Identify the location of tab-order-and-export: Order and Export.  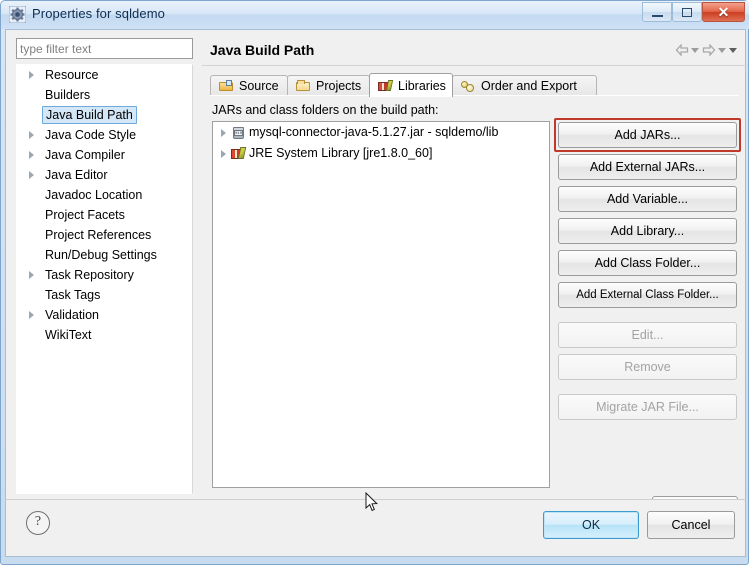
(524, 85).